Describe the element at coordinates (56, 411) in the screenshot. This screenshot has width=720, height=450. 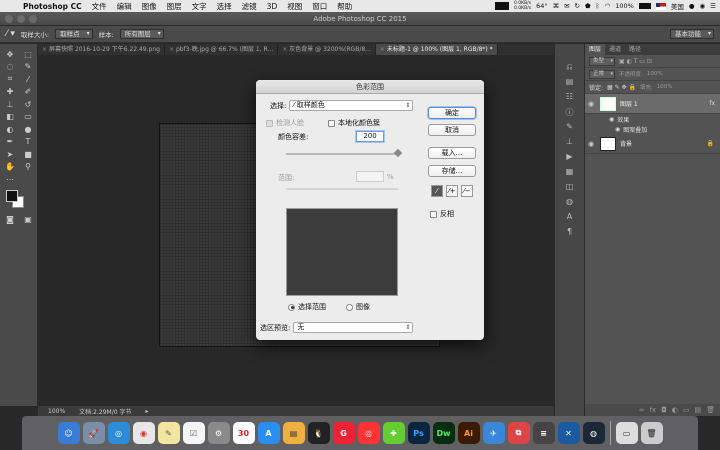
I see `zoom-level: 100%` at that location.